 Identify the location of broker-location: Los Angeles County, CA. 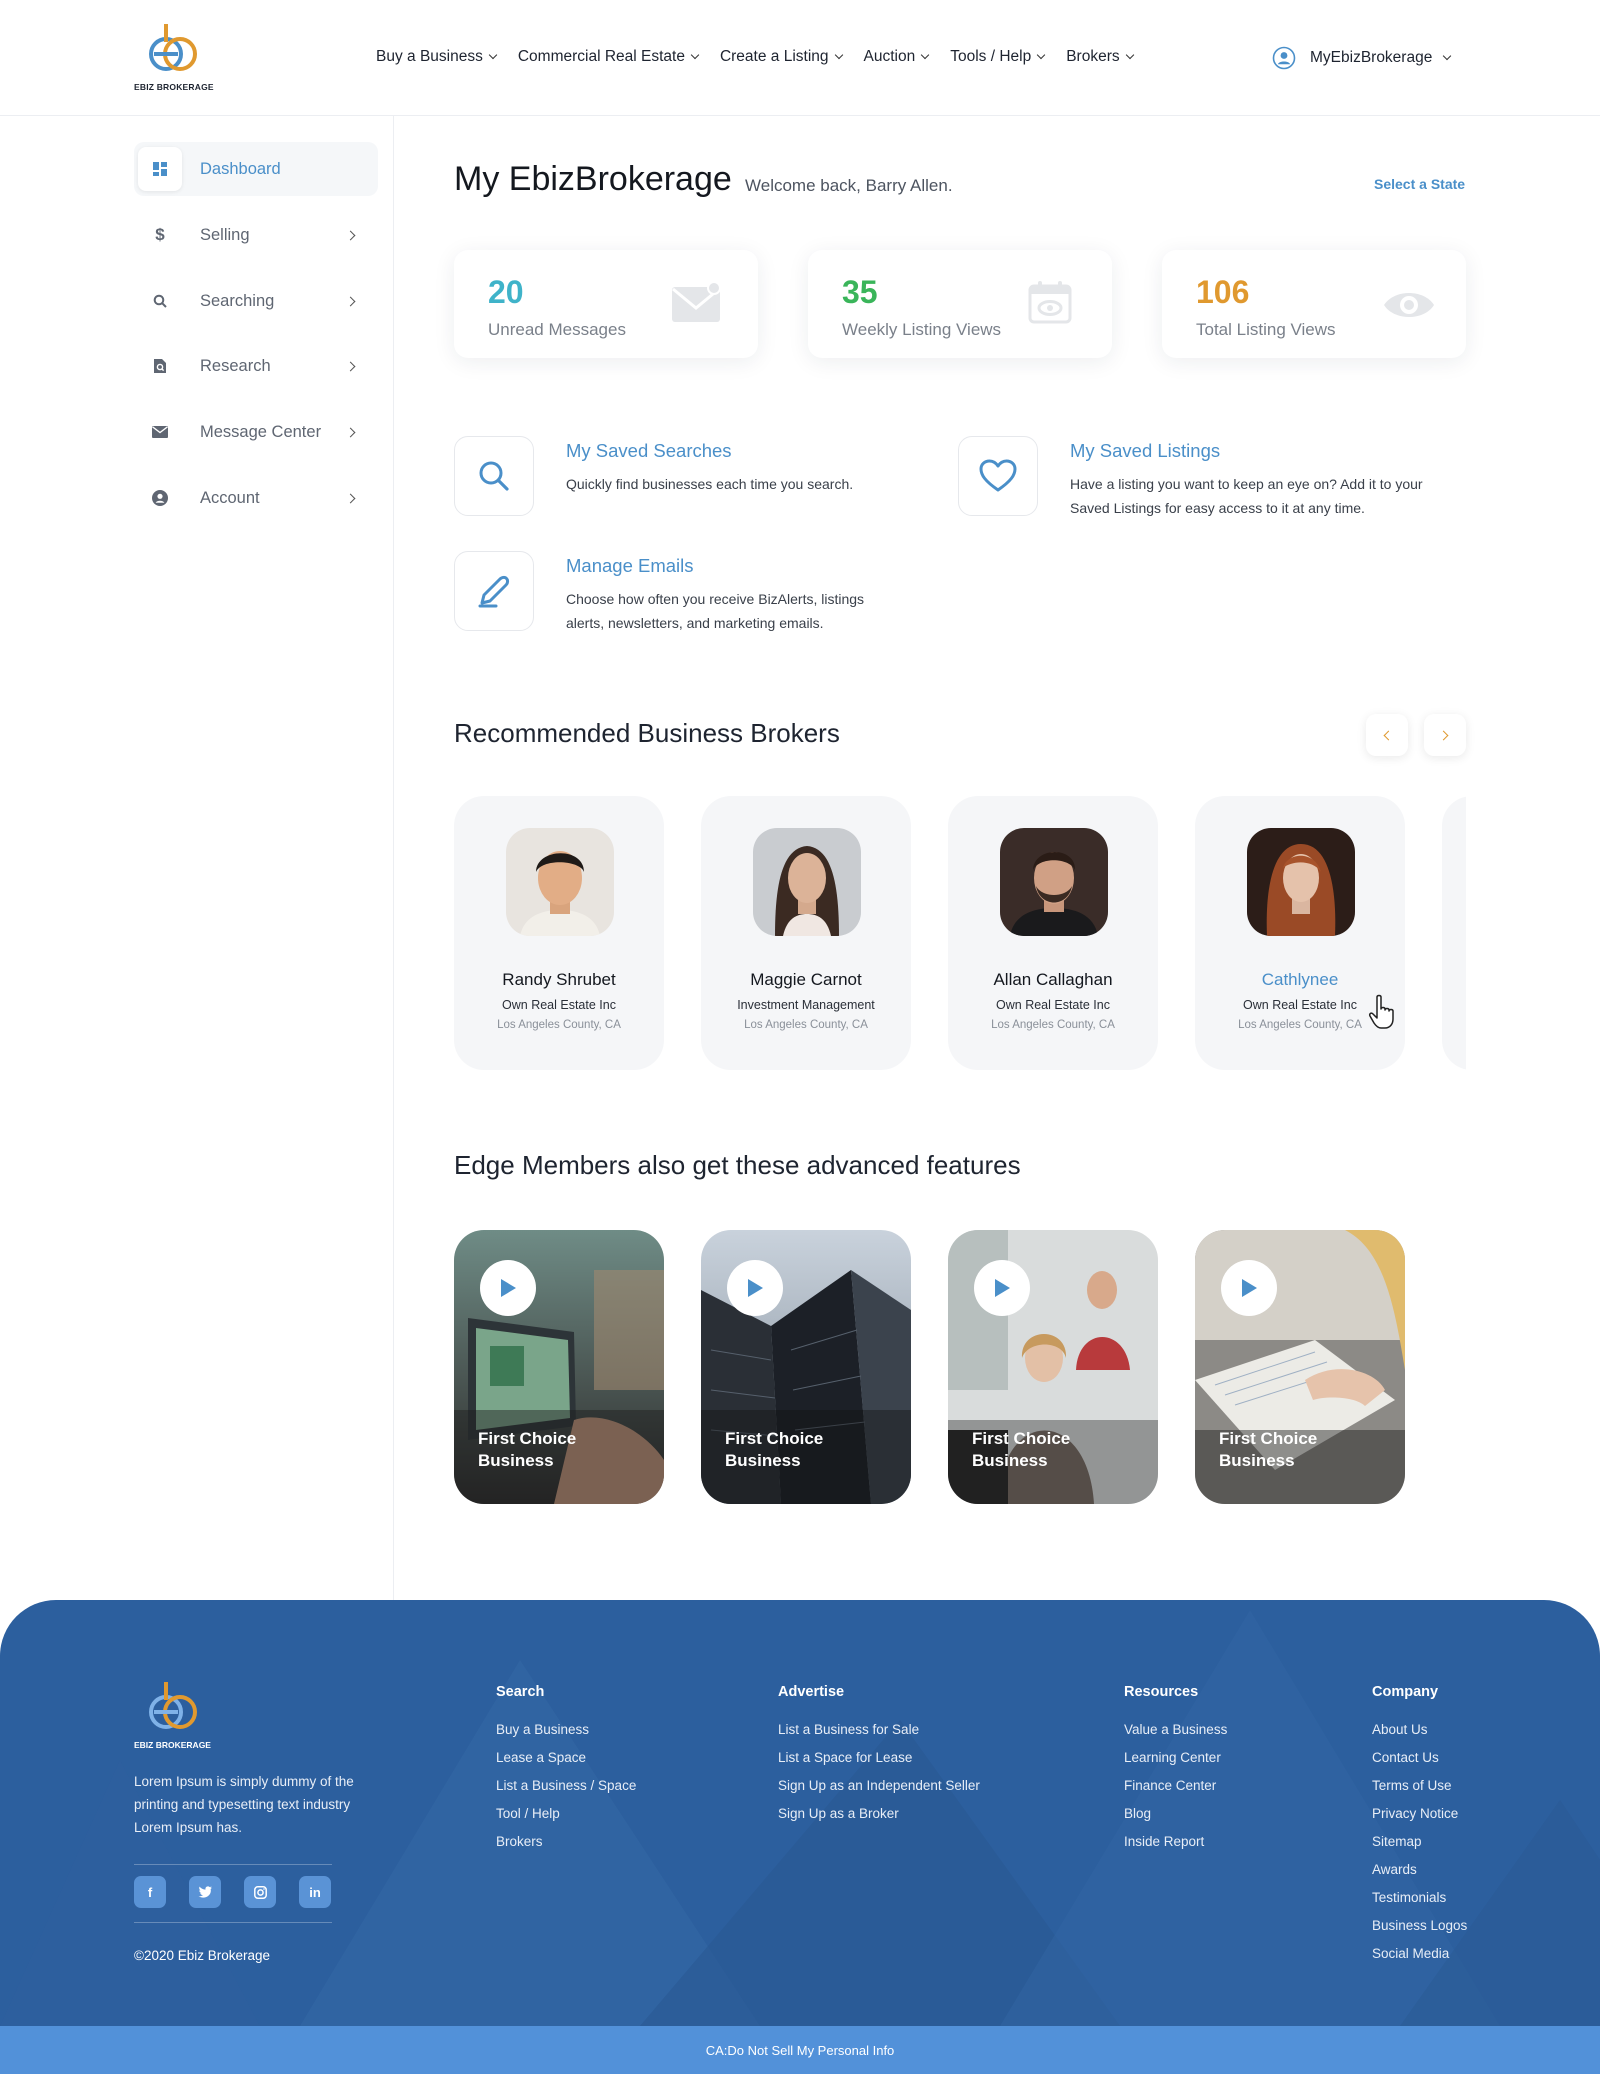
(559, 1025).